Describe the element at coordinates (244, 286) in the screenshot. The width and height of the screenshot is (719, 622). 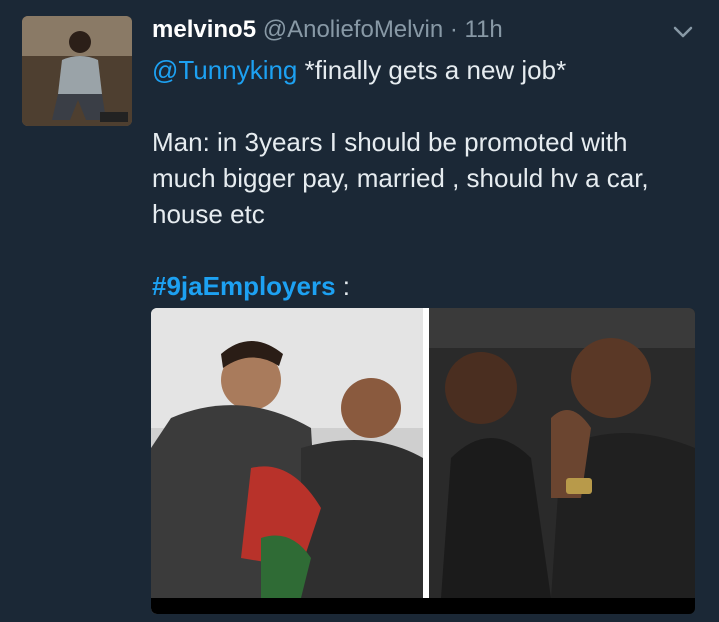
I see `hashtag-link: #9jaEmployers` at that location.